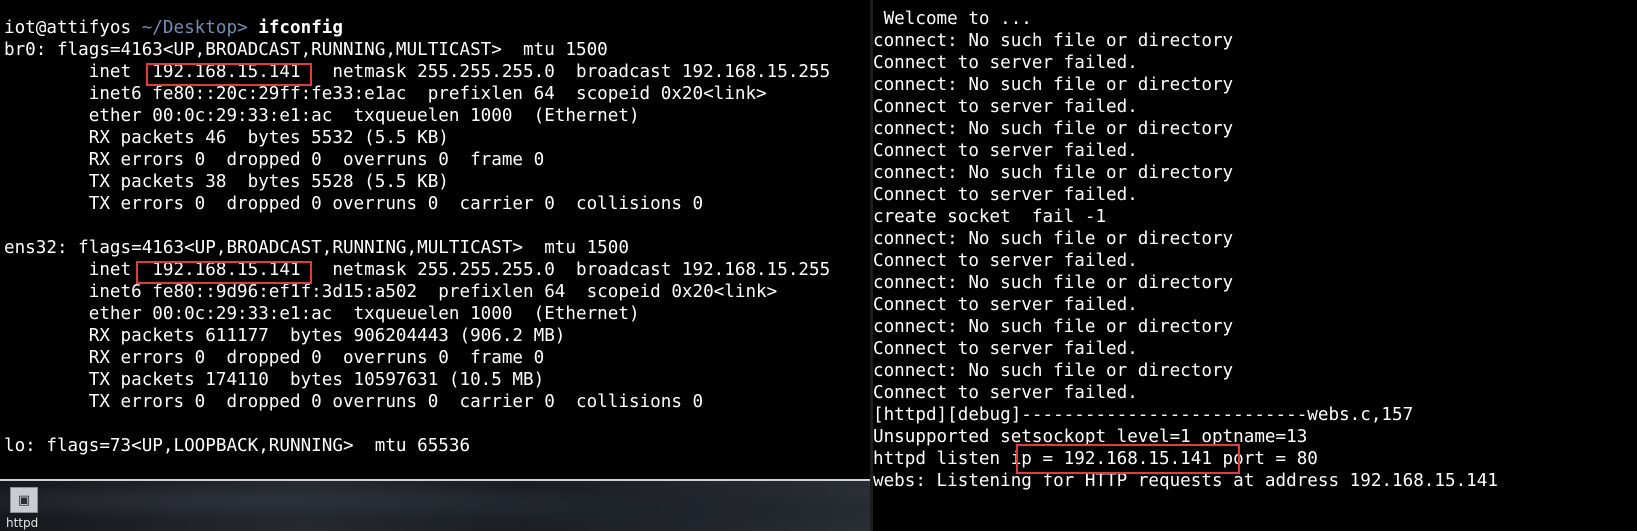 The width and height of the screenshot is (1637, 531). Describe the element at coordinates (22, 523) in the screenshot. I see `dock-label: httpd` at that location.